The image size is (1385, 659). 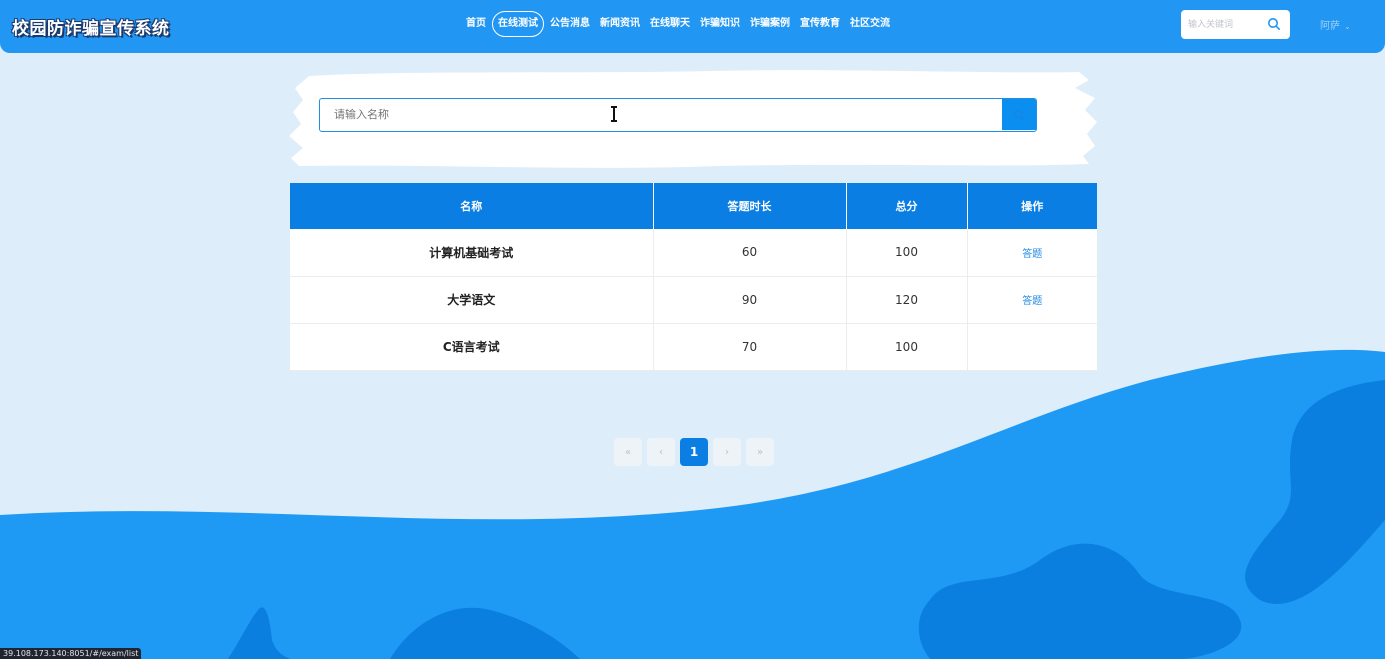 I want to click on nav-community: 社区交流, so click(x=870, y=24).